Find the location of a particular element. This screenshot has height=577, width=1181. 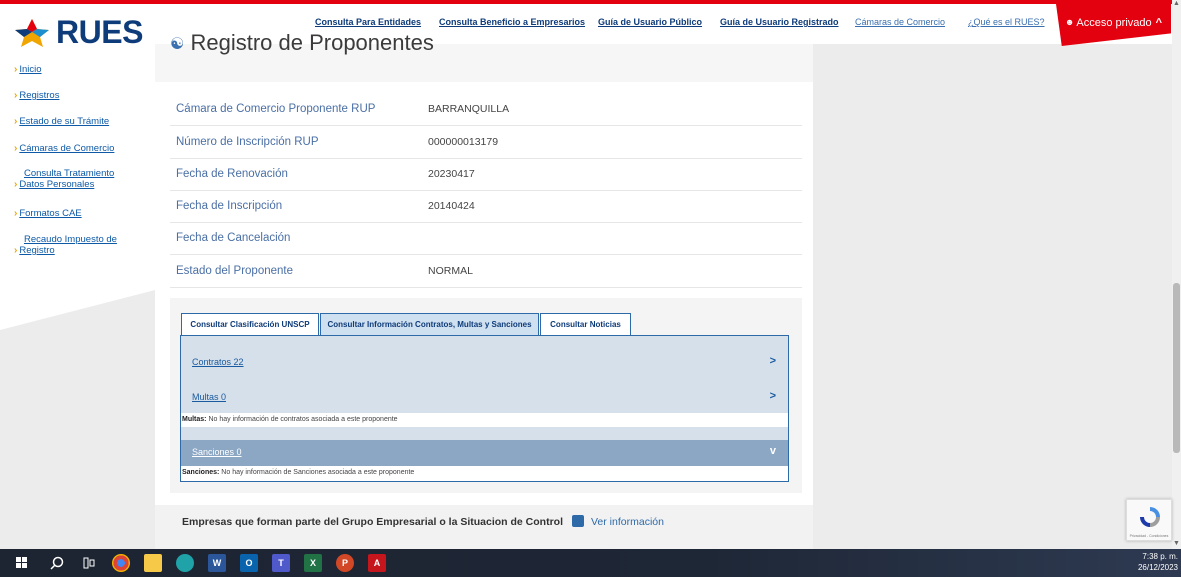

row-value: NORMAL is located at coordinates (450, 271).